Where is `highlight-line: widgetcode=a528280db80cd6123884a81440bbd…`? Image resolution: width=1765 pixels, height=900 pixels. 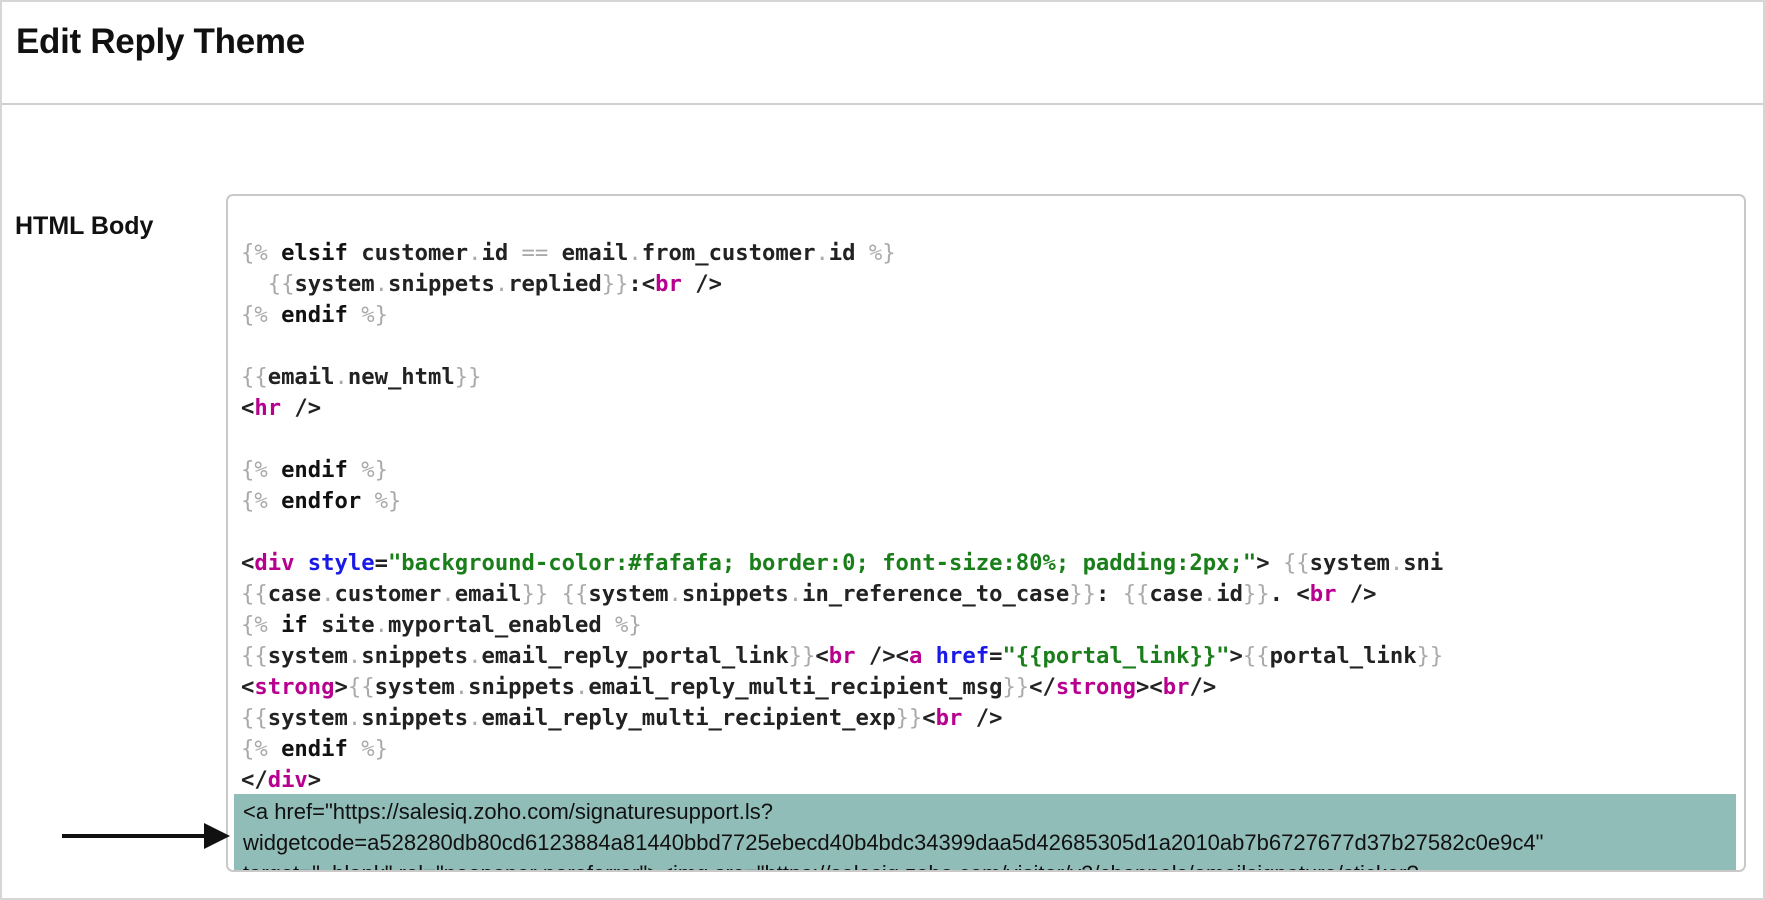
highlight-line: widgetcode=a528280db80cd6123884a81440bbd… is located at coordinates (893, 842).